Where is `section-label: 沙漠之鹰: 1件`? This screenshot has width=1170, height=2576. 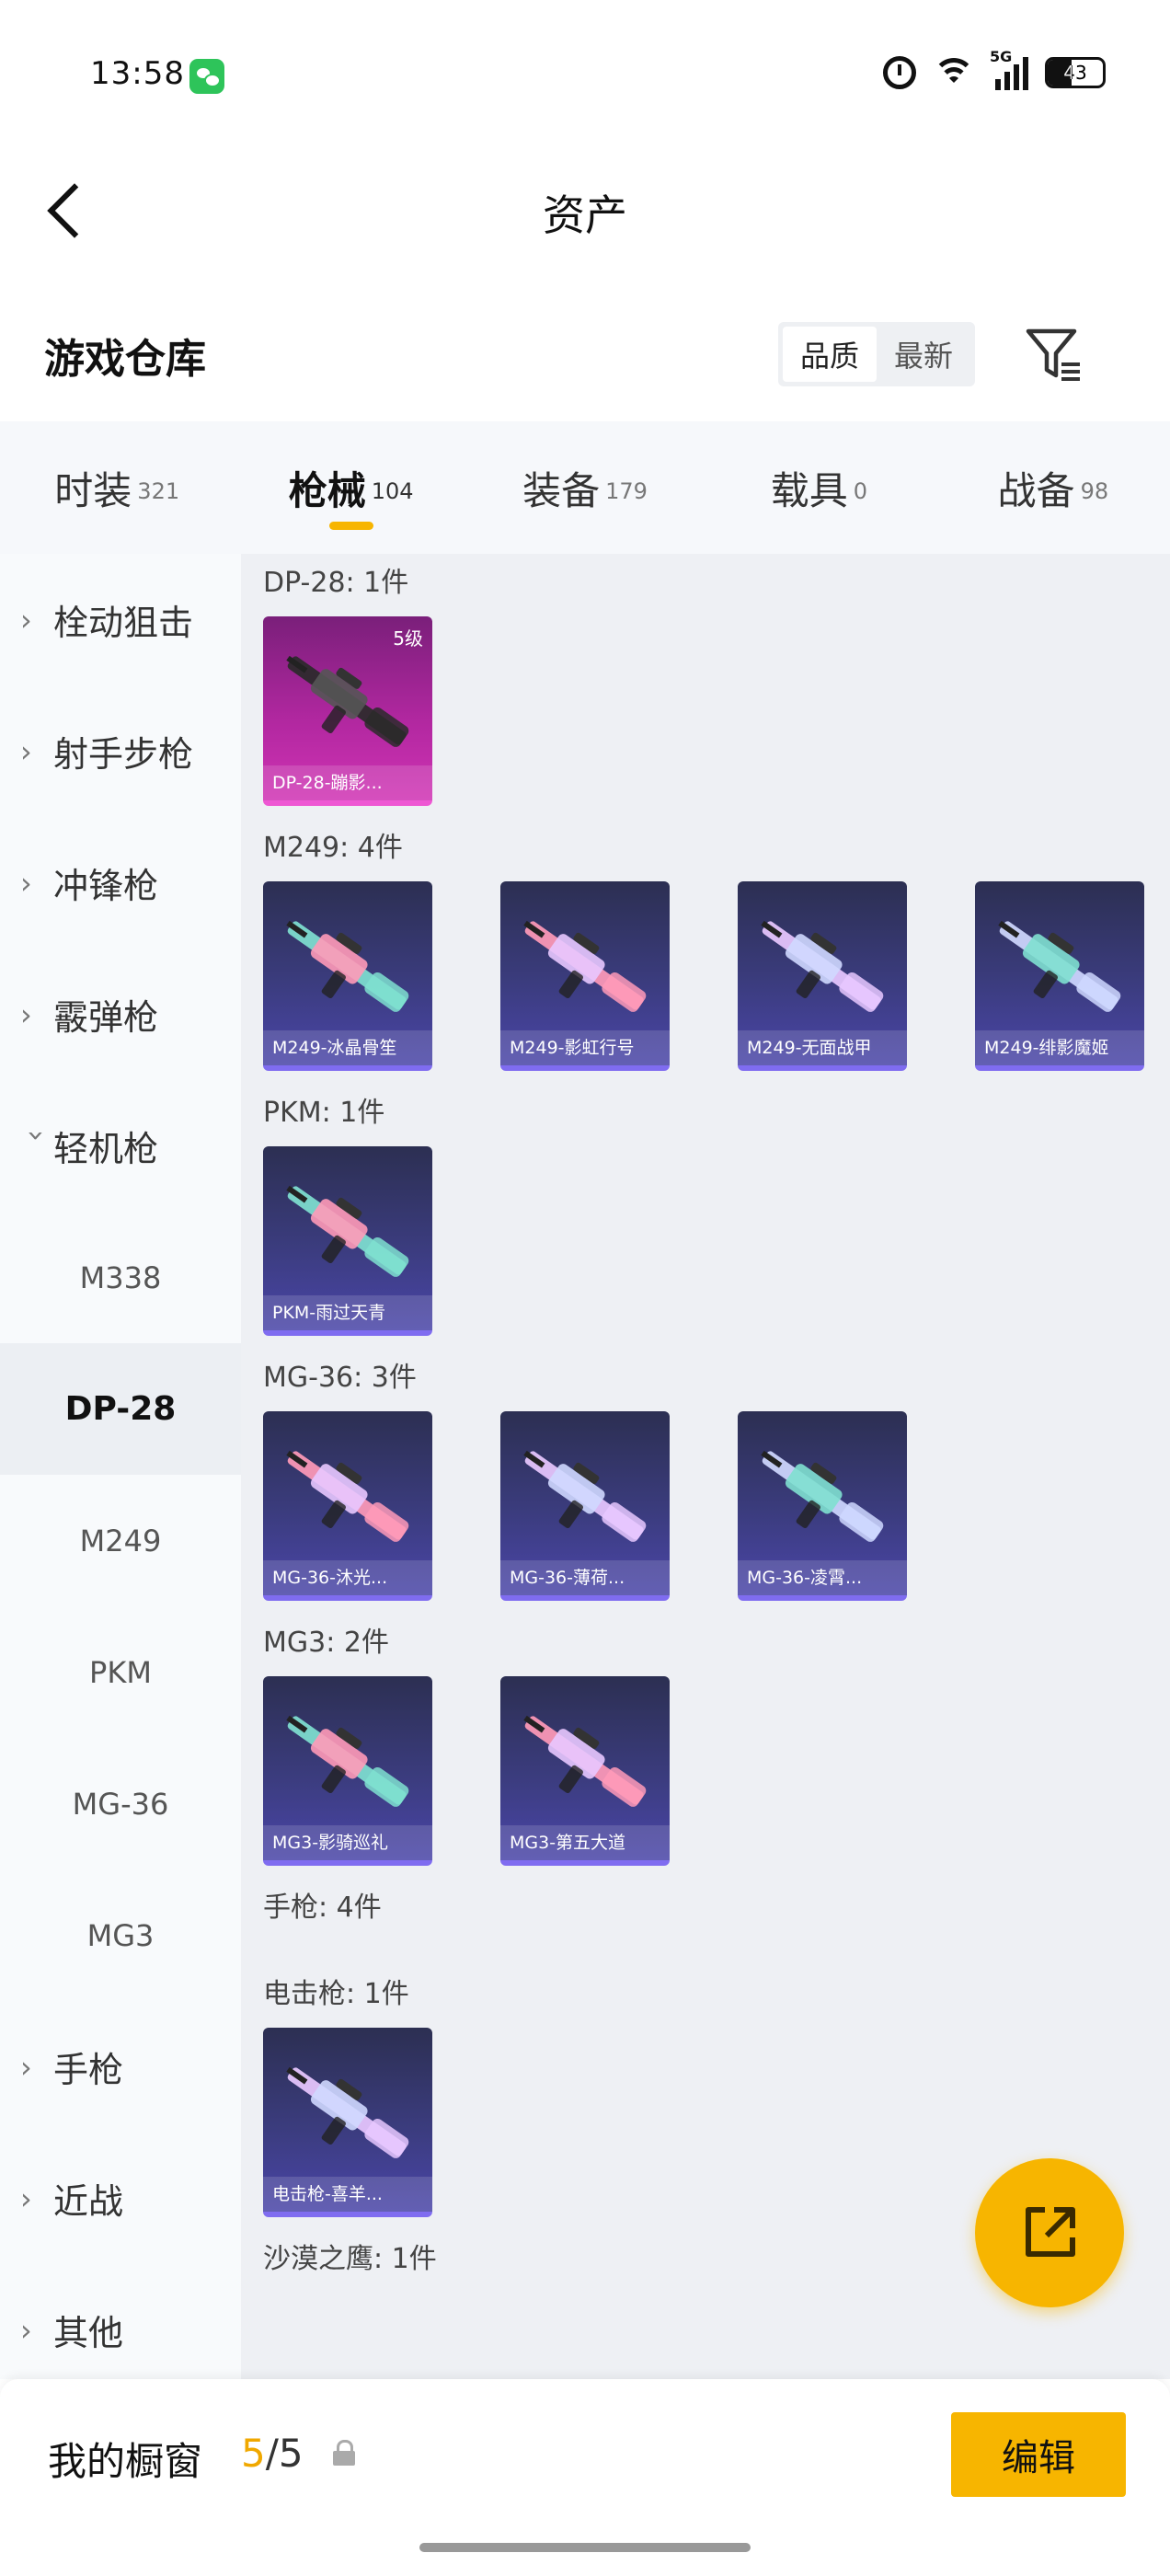 section-label: 沙漠之鹰: 1件 is located at coordinates (350, 2259).